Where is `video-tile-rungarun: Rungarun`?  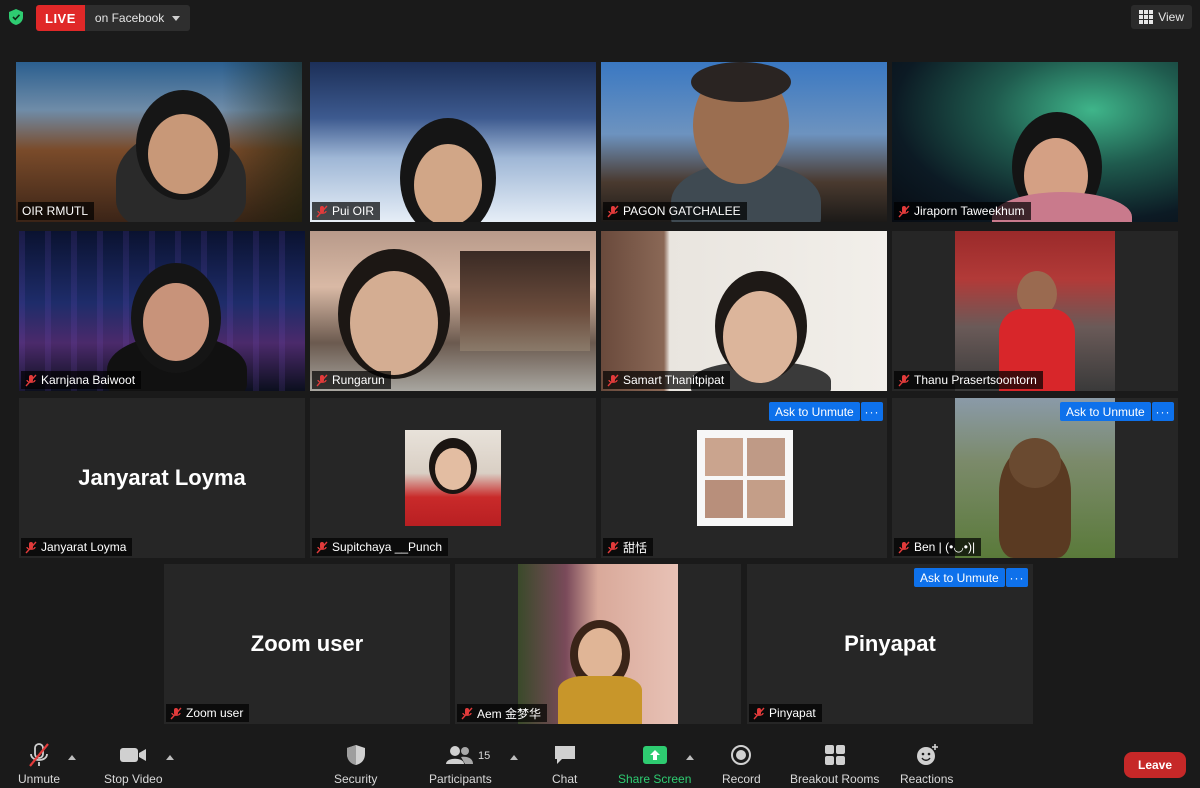 video-tile-rungarun: Rungarun is located at coordinates (453, 311).